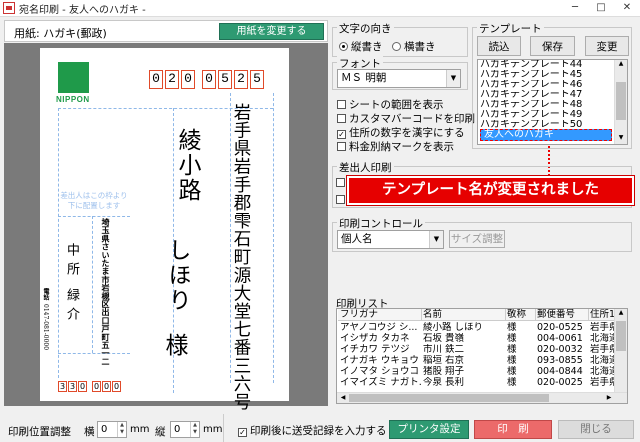 Image resolution: width=640 pixels, height=442 pixels. What do you see at coordinates (603, 382) in the screenshot?
I see `cell-address: 岩手県` at bounding box center [603, 382].